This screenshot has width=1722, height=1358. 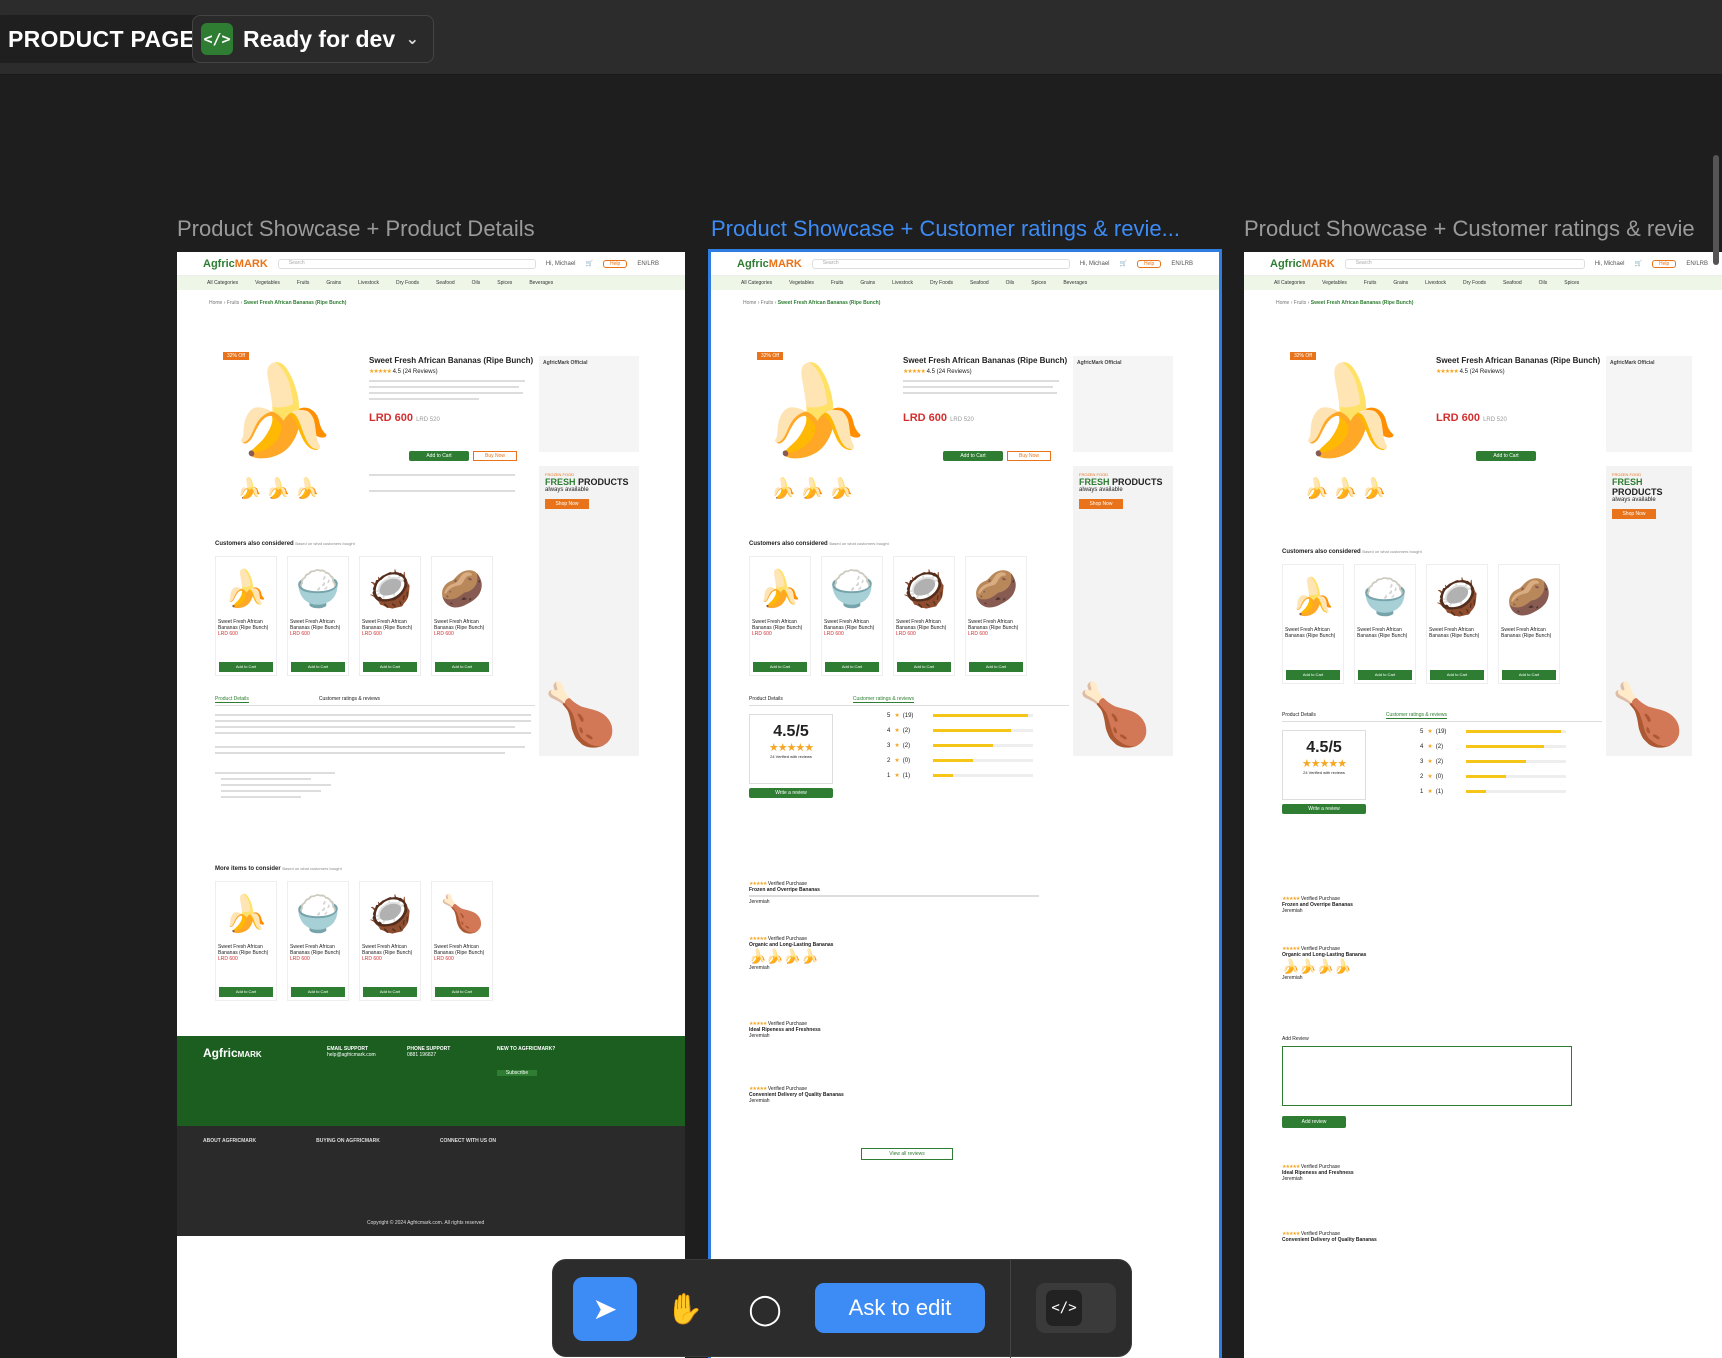 What do you see at coordinates (1493, 761) in the screenshot?
I see `rating-bars: 5 ★ (19) 4 ★ (2) 3 ★ (2) 2 ★ (0) 1 ★ (1)` at bounding box center [1493, 761].